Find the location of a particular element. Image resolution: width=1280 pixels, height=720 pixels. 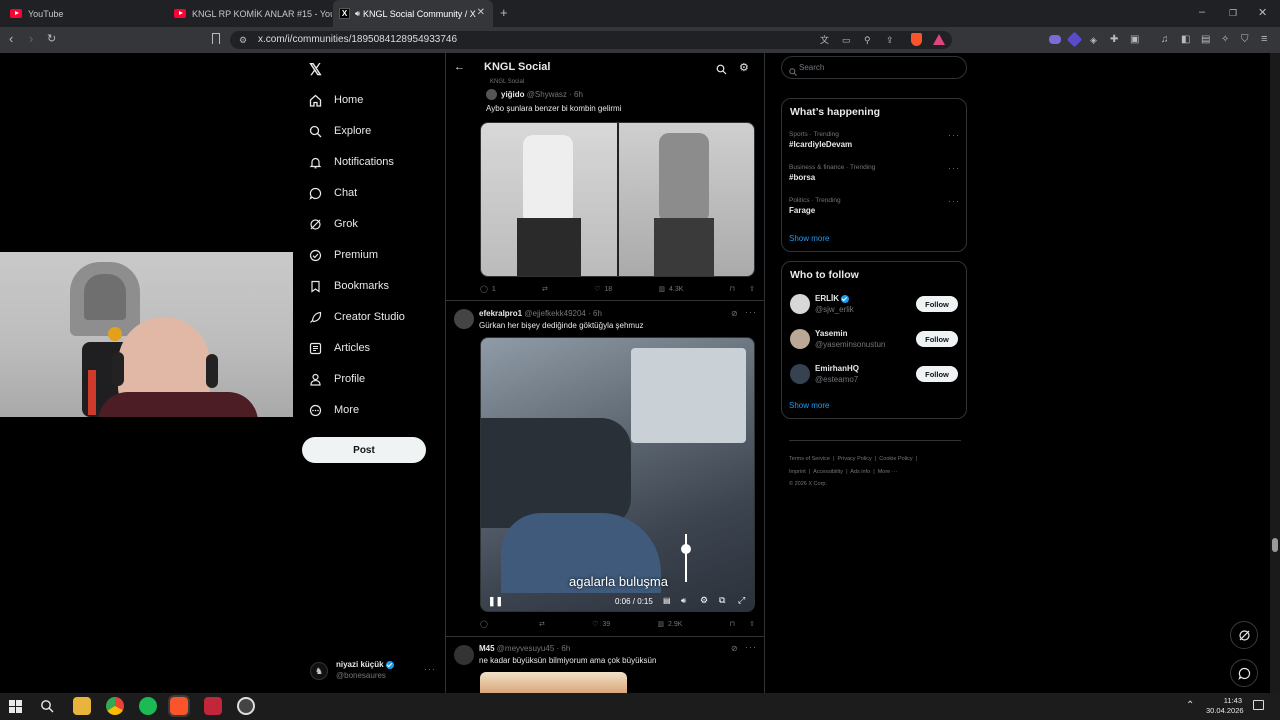

nav-explore: Explore is located at coordinates (339, 131).